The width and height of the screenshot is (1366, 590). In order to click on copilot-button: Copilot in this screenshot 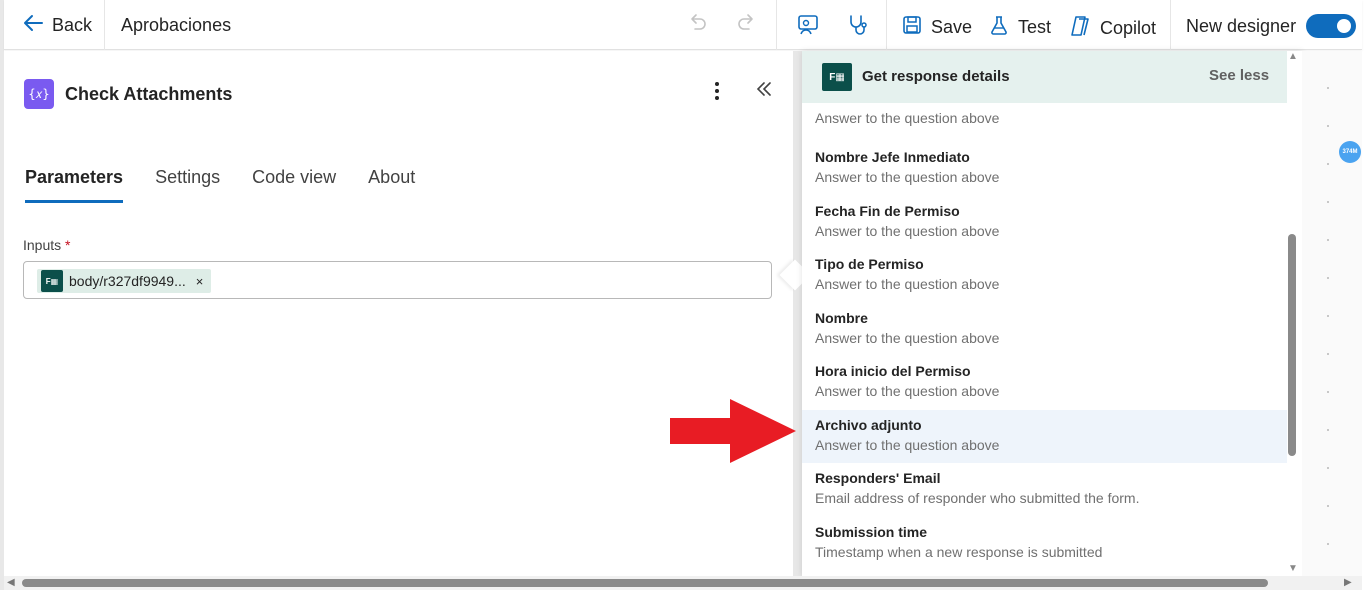, I will do `click(1112, 28)`.